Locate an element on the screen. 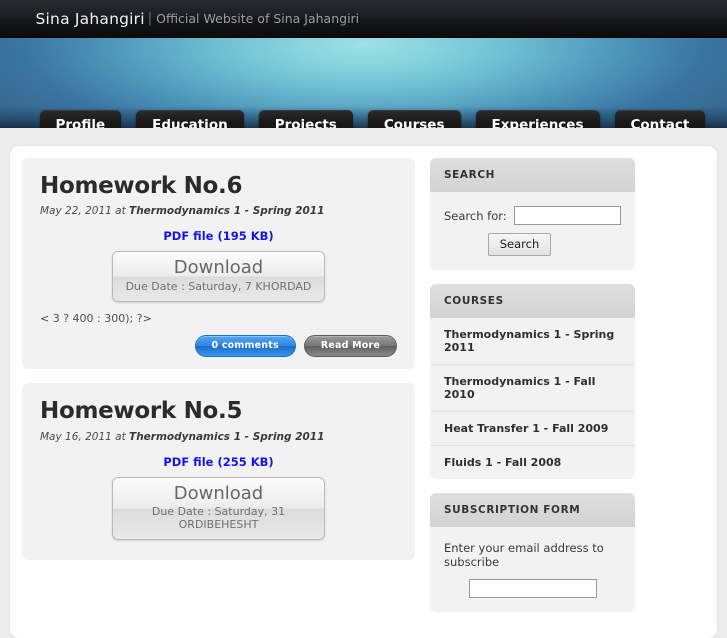 The width and height of the screenshot is (727, 638). download-button: Download Due Date : Saturday, 7 KHORDAD is located at coordinates (218, 276).